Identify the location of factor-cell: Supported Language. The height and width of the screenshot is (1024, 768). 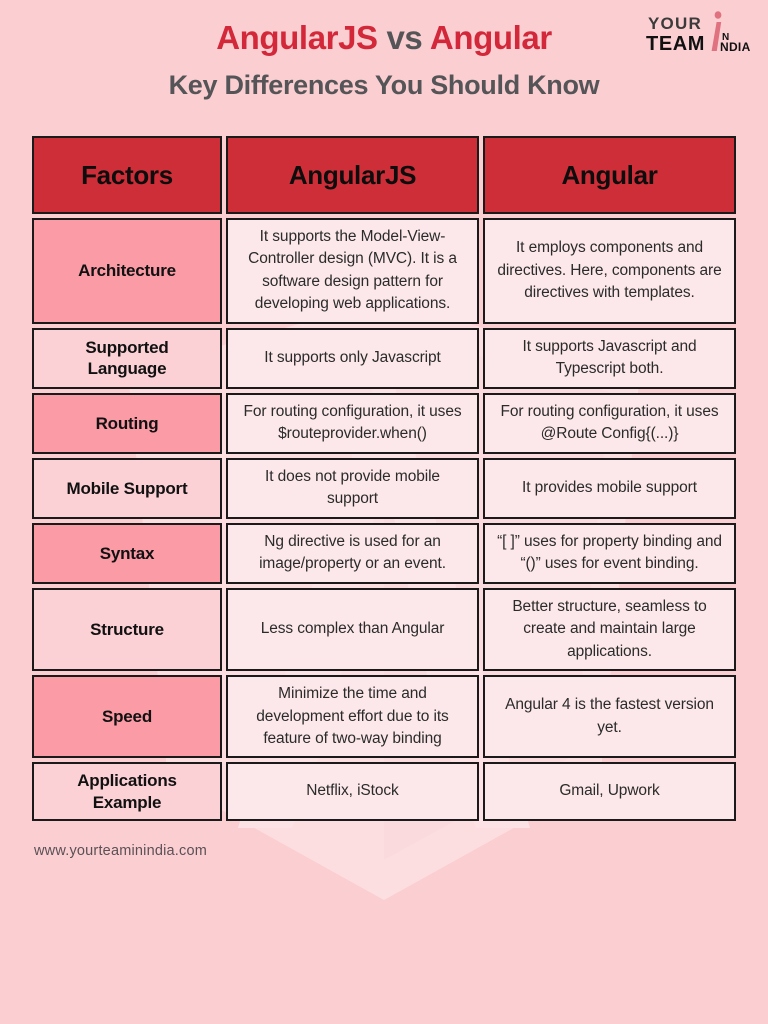
(127, 358).